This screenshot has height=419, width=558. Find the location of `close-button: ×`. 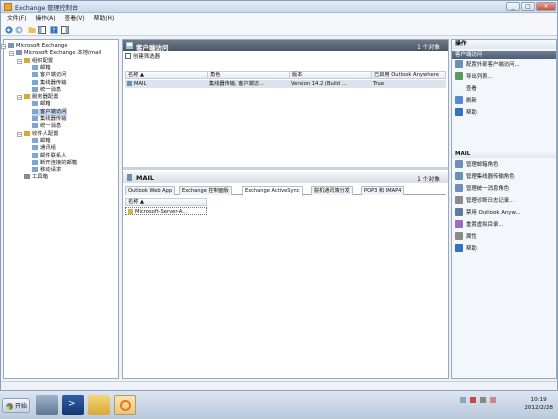

close-button: × is located at coordinates (546, 6).